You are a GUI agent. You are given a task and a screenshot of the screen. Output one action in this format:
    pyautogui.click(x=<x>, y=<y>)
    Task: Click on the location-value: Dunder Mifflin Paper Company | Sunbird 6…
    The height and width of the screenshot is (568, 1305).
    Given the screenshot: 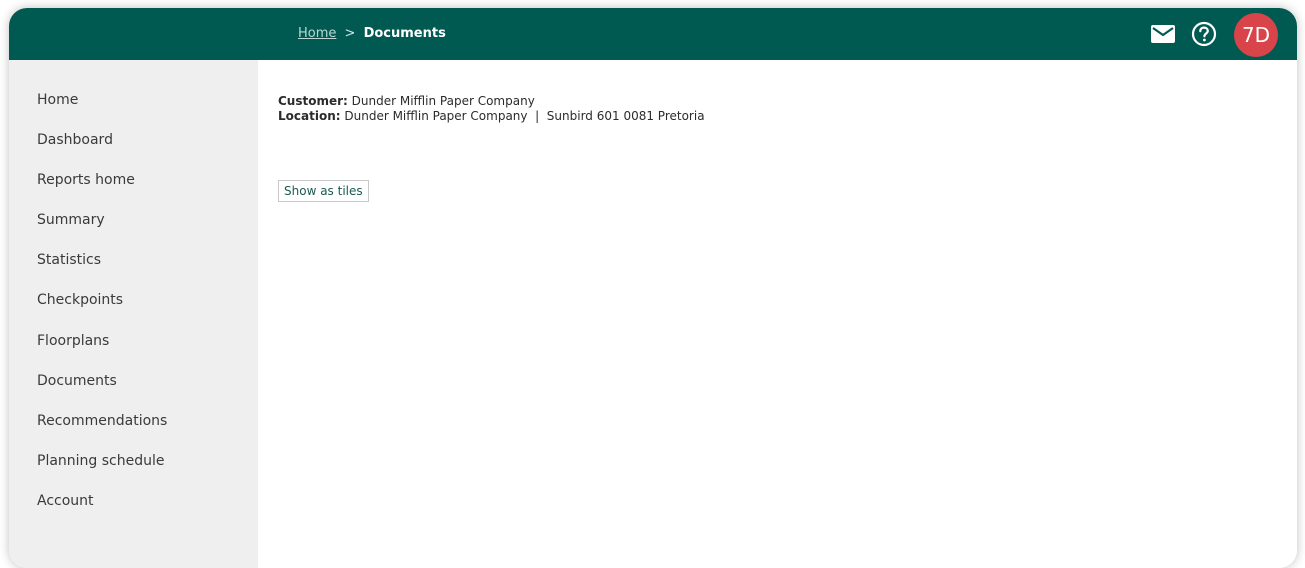 What is the action you would take?
    pyautogui.click(x=524, y=116)
    